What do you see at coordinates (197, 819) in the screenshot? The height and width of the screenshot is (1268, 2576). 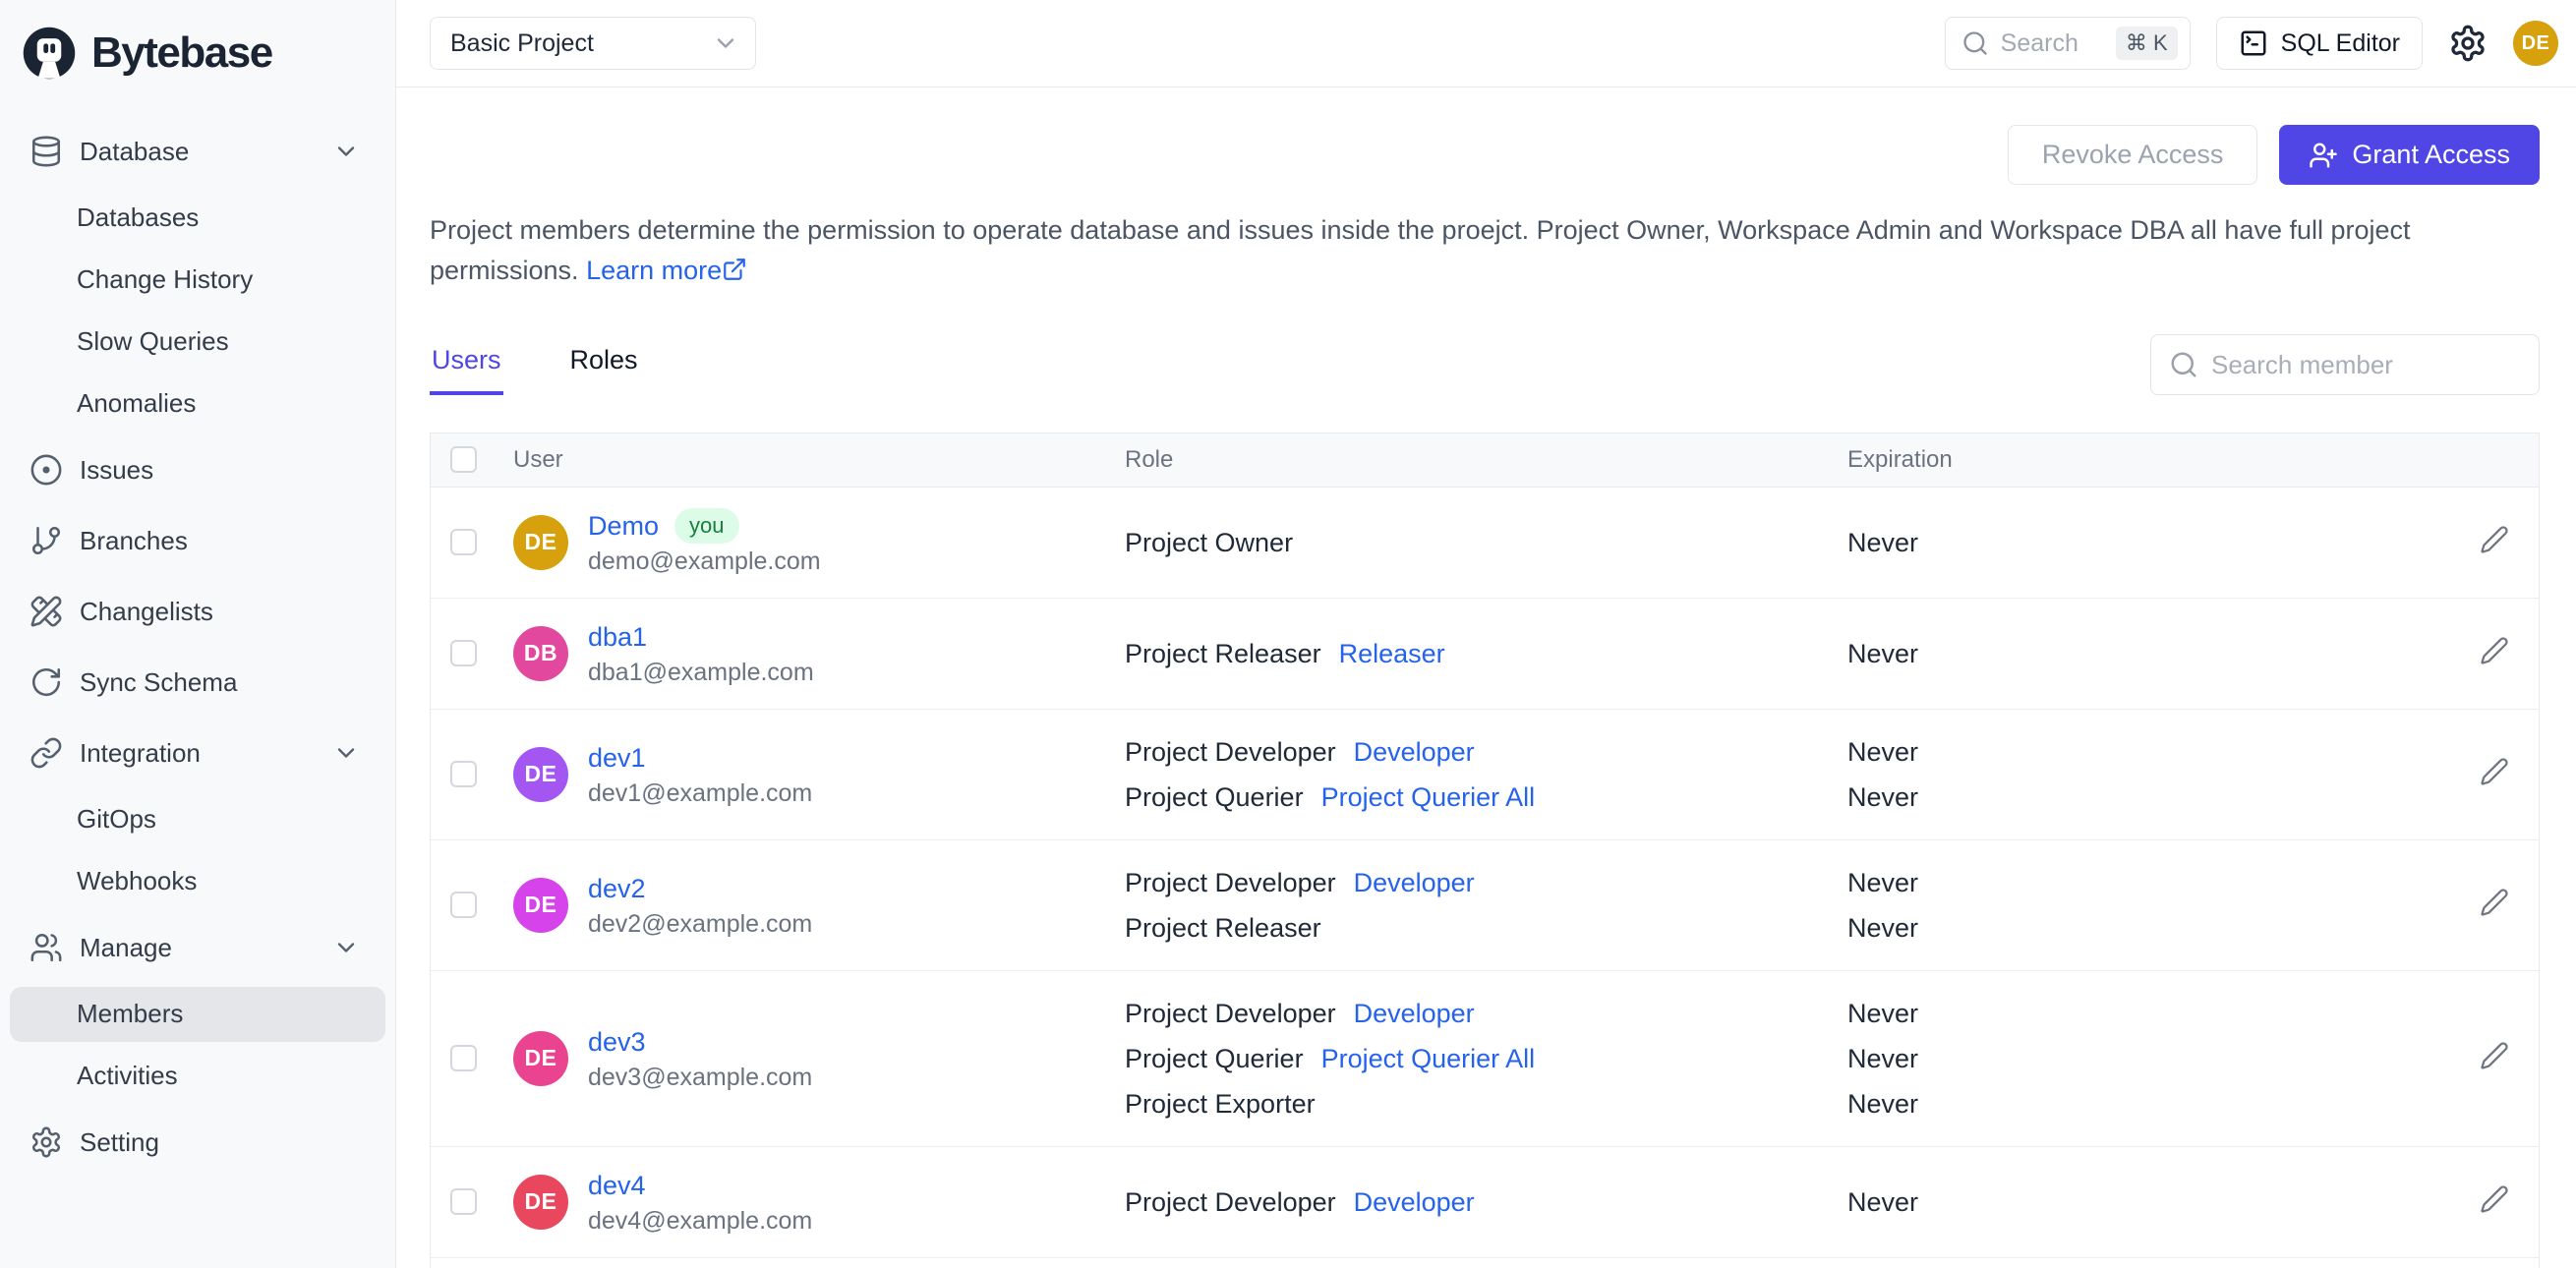 I see `sidebar-item-gitops: GitOps` at bounding box center [197, 819].